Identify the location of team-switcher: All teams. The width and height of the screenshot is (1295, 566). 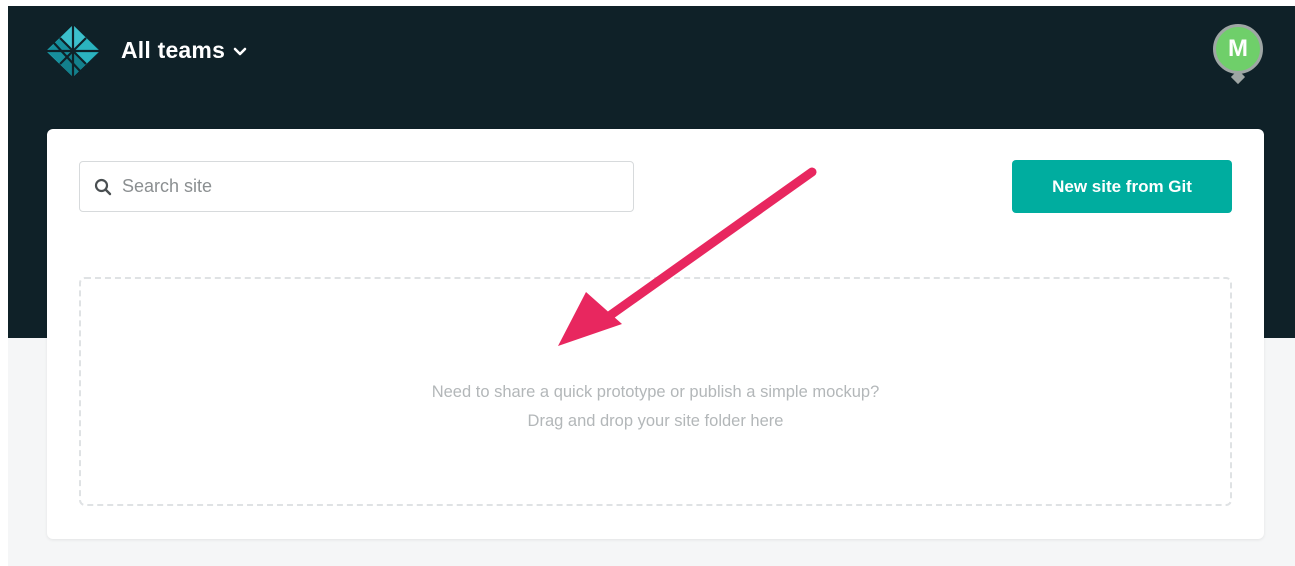
(184, 50).